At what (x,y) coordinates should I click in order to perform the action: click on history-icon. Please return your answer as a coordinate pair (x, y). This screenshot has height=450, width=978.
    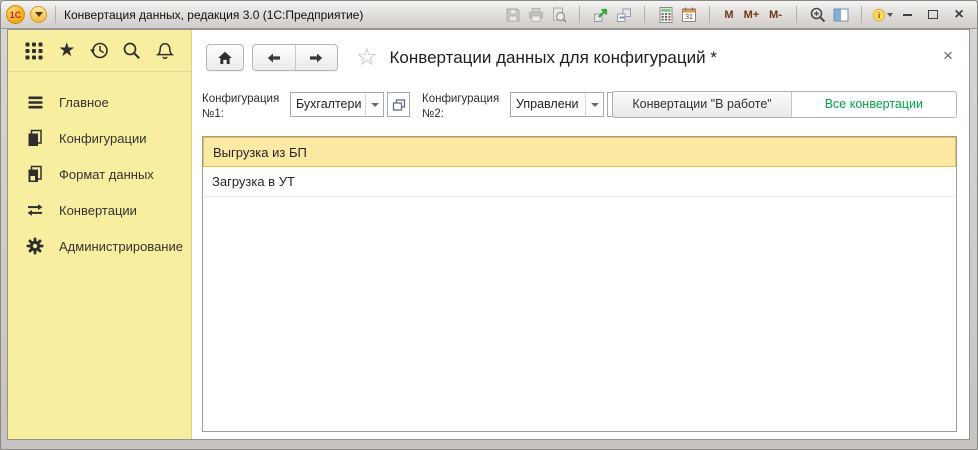
    Looking at the image, I should click on (100, 51).